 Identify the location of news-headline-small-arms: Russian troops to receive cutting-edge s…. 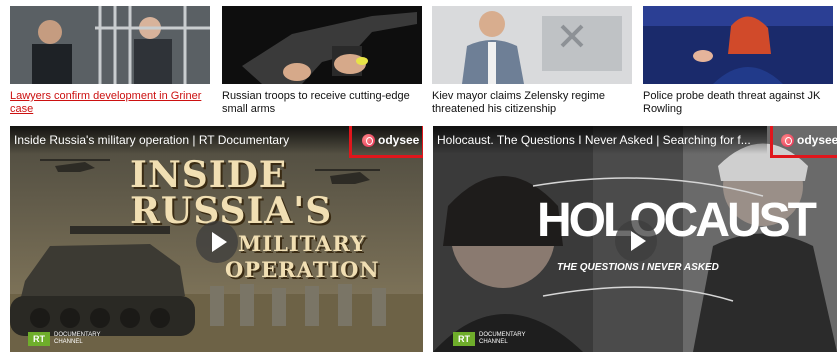
(322, 103).